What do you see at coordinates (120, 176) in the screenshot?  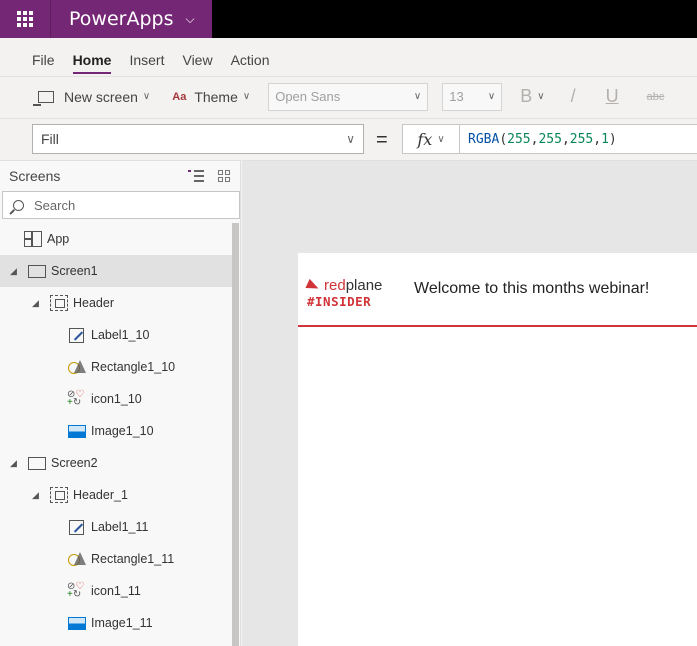 I see `tree-header: Screens` at bounding box center [120, 176].